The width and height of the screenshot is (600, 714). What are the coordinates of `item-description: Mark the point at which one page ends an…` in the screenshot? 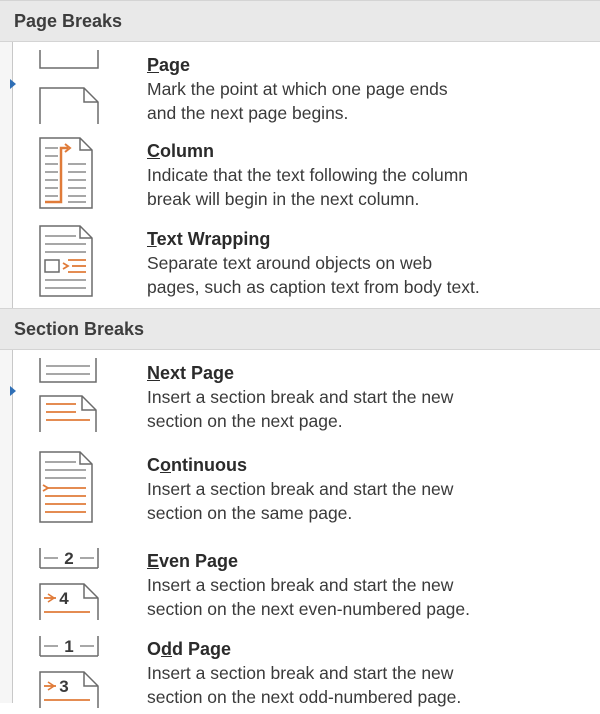 It's located at (297, 101).